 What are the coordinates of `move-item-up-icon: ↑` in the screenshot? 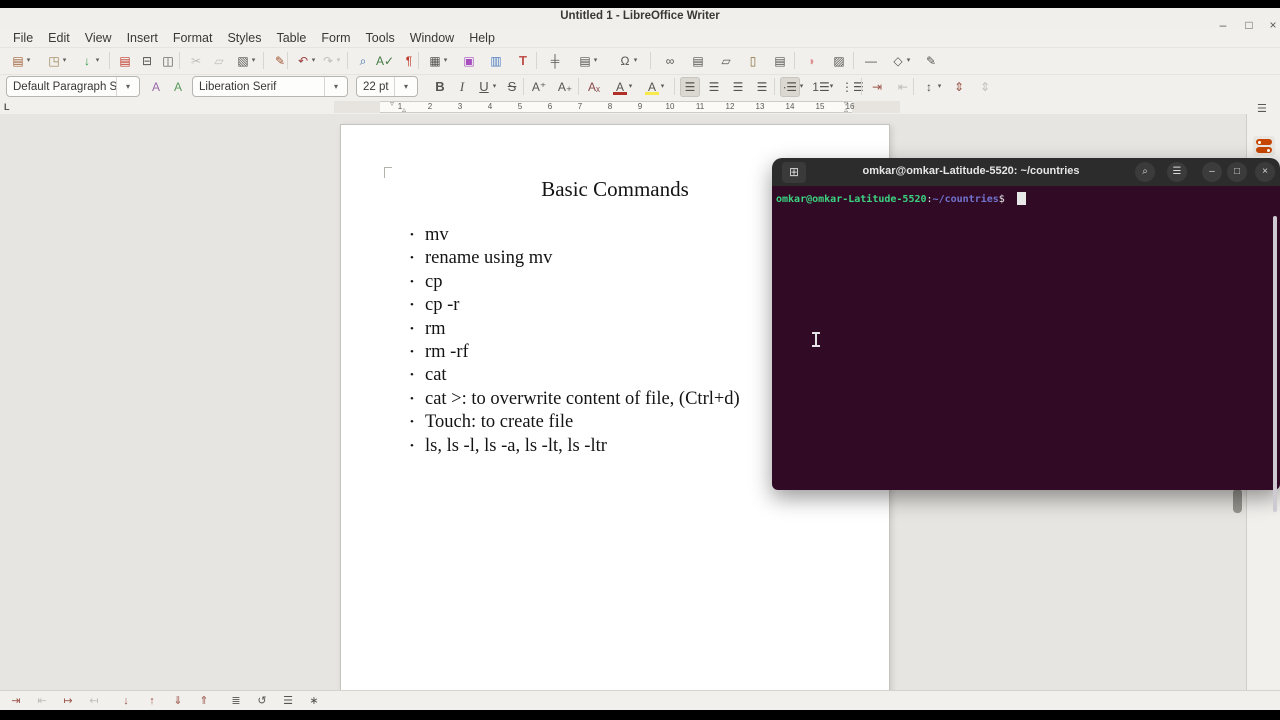 It's located at (152, 701).